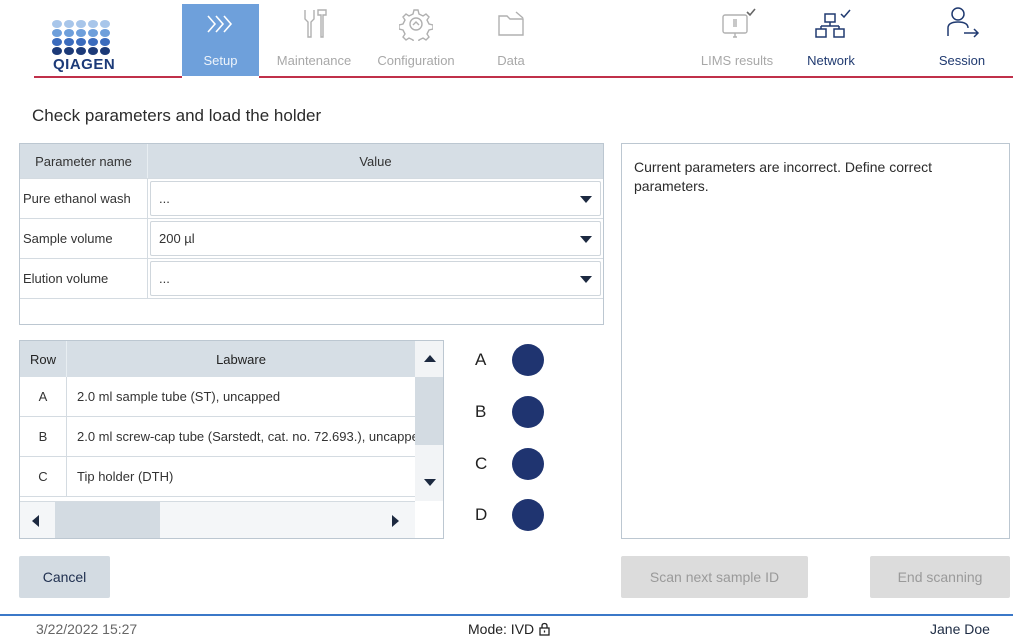 This screenshot has width=1013, height=638. What do you see at coordinates (501, 629) in the screenshot?
I see `mode-text: Mode: IVD` at bounding box center [501, 629].